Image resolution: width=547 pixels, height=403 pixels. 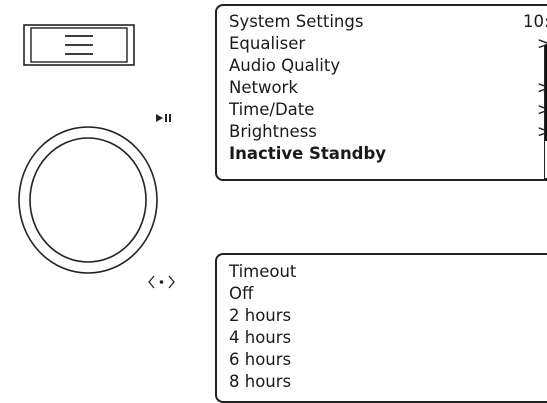 I want to click on option-label: Off, so click(x=241, y=293).